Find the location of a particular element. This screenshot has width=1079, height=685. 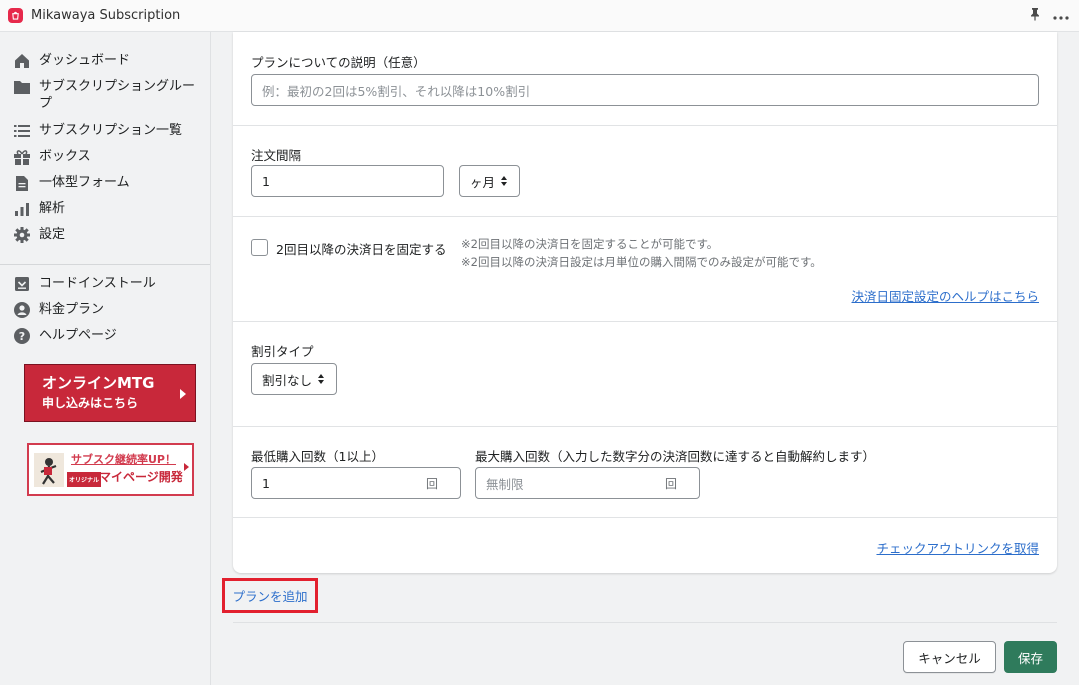

min-purchase-label: 最低購入回数（1以上） is located at coordinates (317, 456).